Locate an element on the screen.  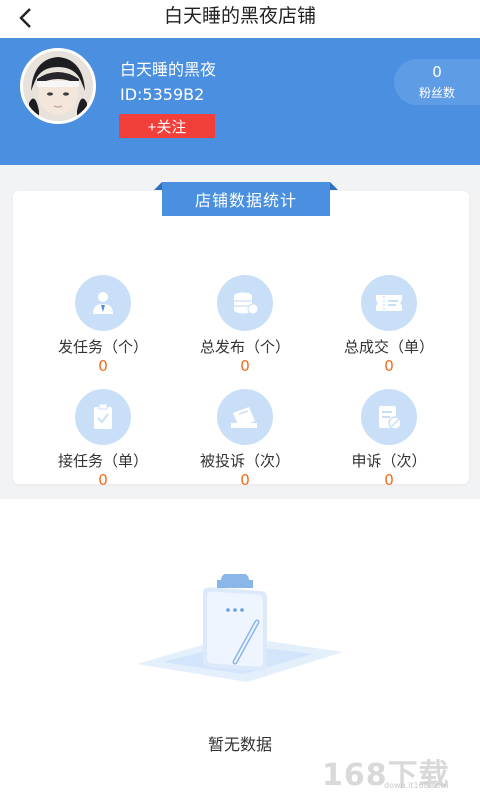
stat-total-deals: 总成交（单） 0 is located at coordinates (389, 325).